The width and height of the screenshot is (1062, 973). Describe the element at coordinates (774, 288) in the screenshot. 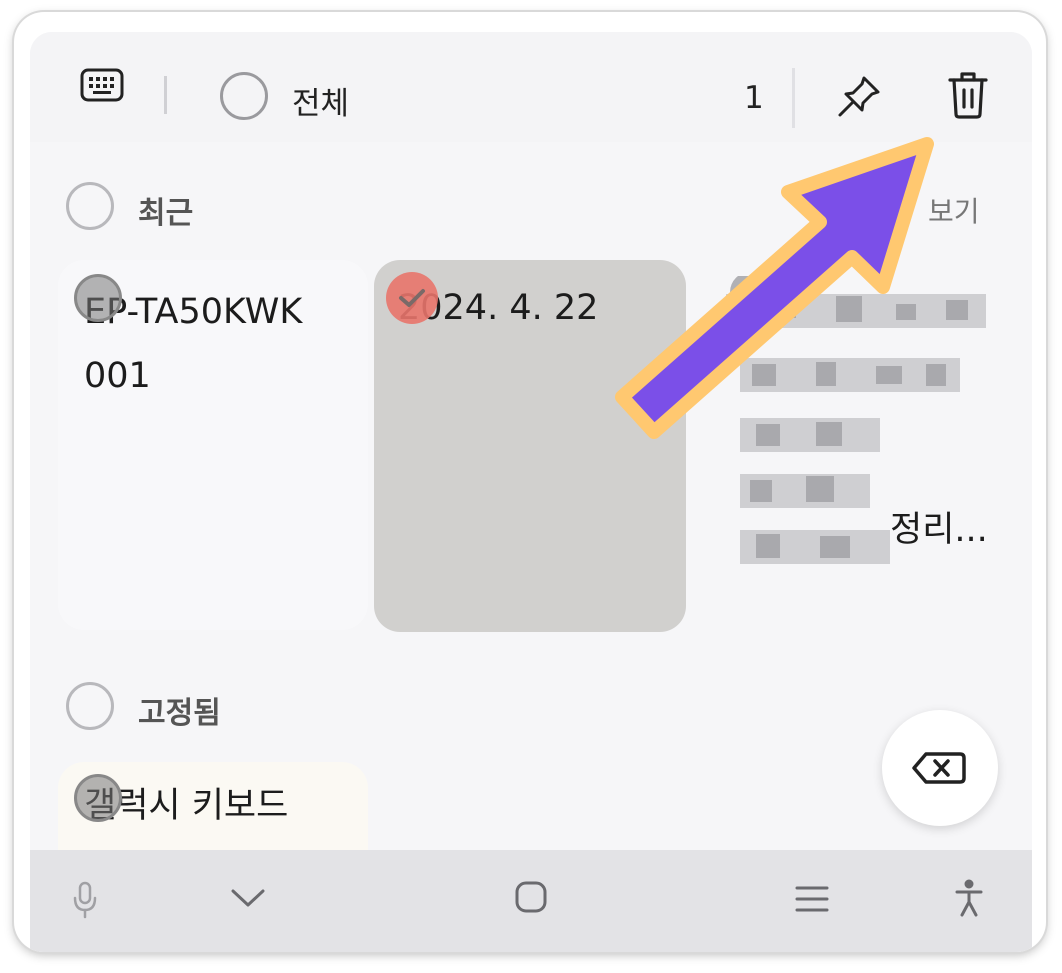

I see `annotation-arrow` at that location.